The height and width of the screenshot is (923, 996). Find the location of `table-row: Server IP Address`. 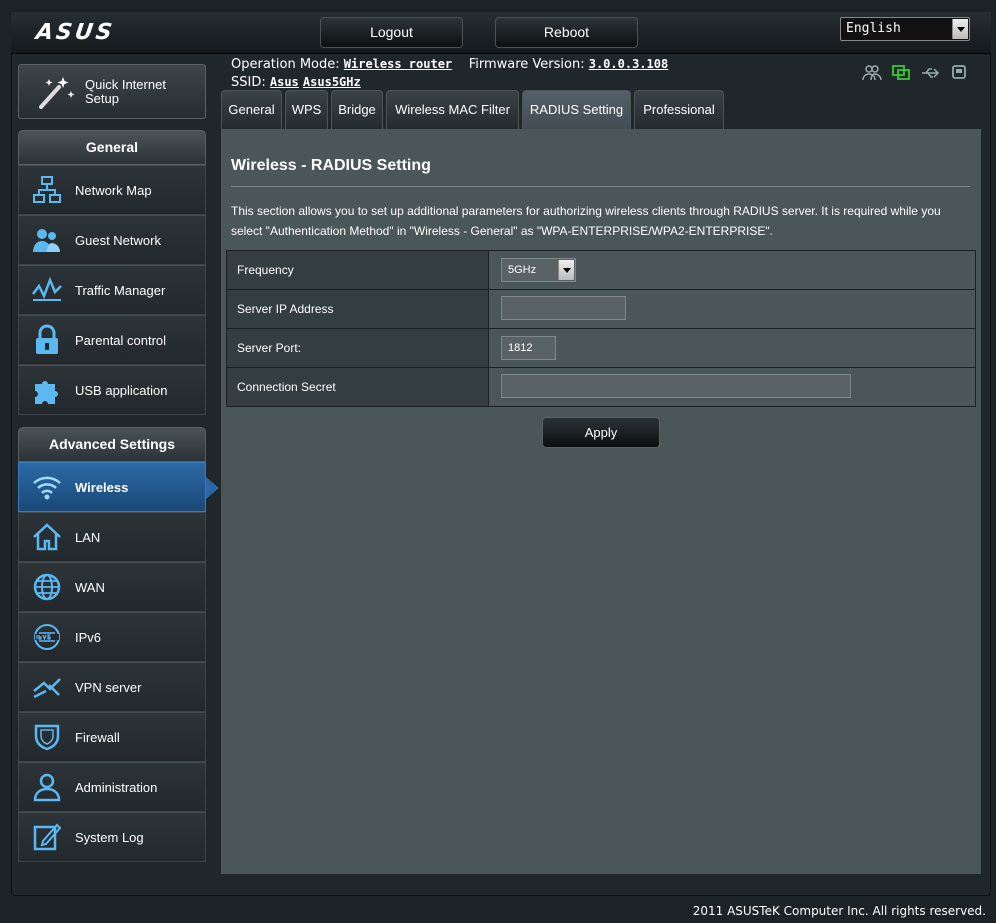

table-row: Server IP Address is located at coordinates (601, 309).